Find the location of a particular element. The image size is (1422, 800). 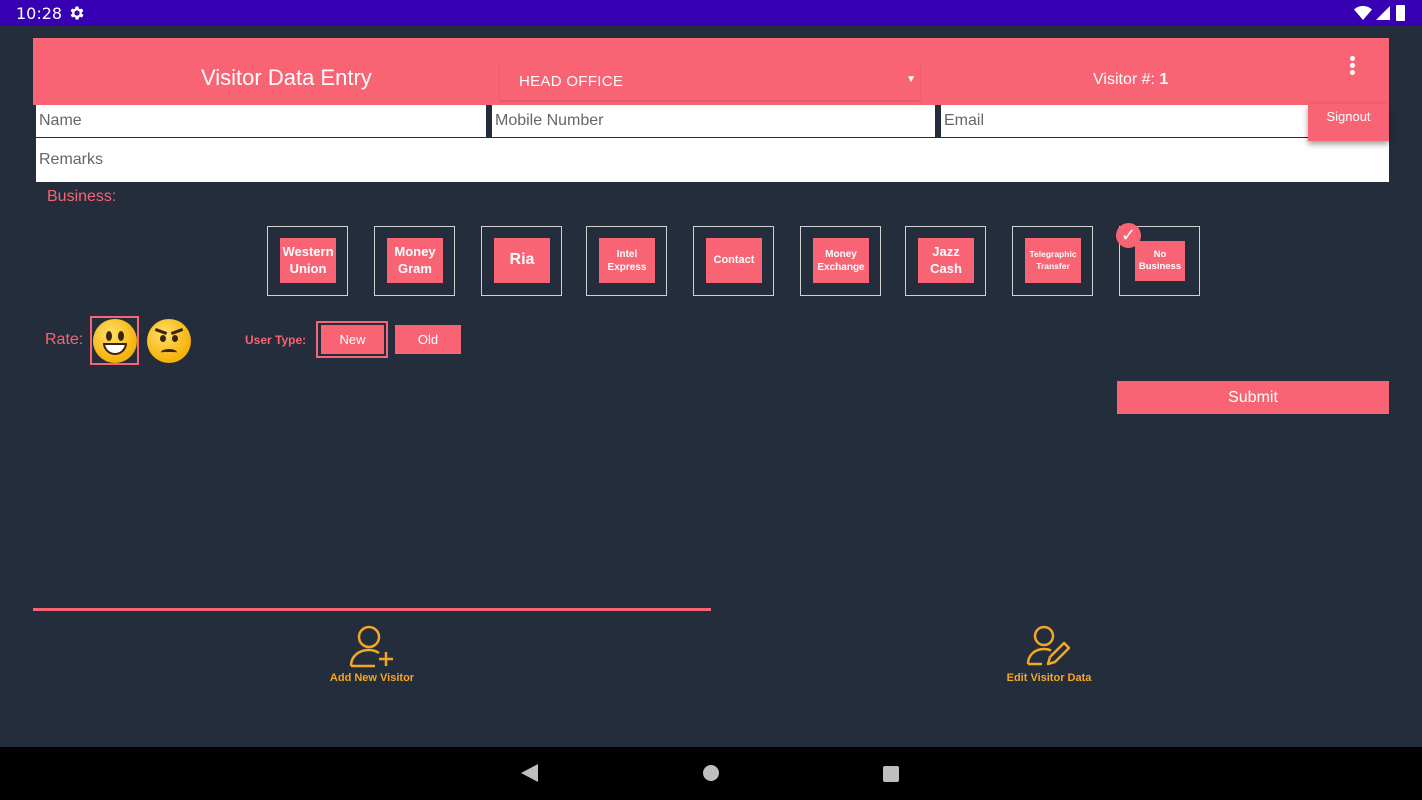

tile-label-line2: Union is located at coordinates (308, 268).